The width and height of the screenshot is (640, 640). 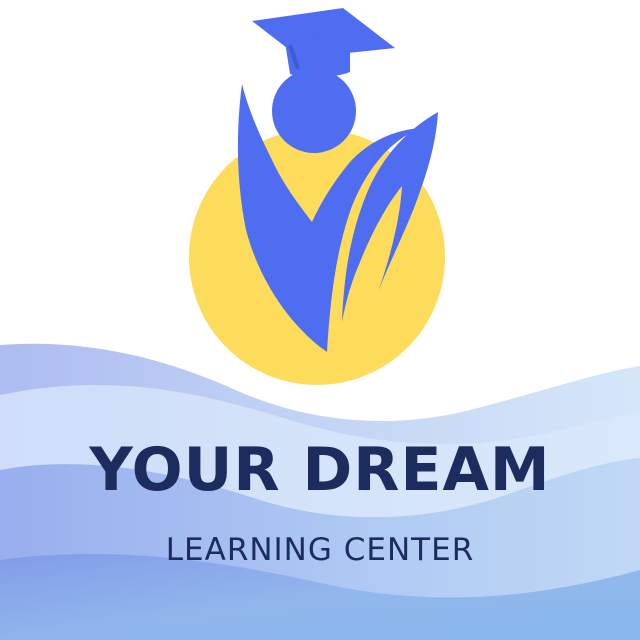 I want to click on graduation-cap-icon, so click(x=323, y=43).